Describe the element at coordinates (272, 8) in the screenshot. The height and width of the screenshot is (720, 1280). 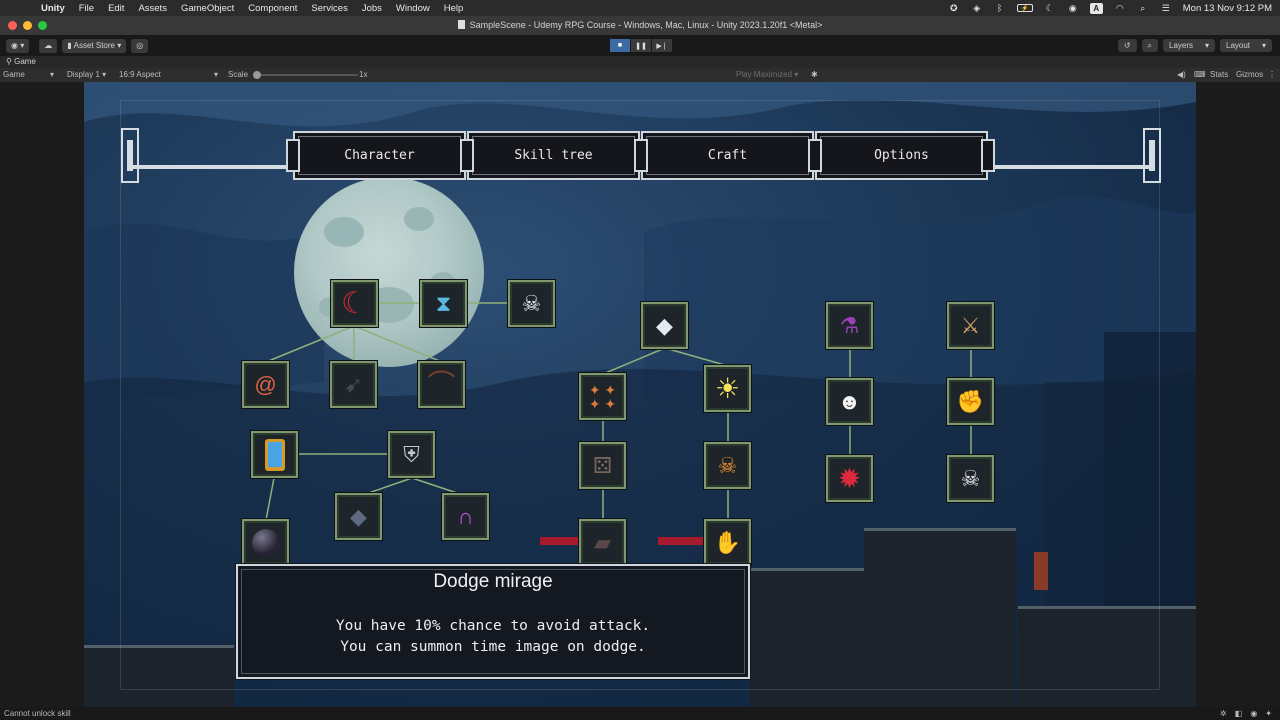
I see `menu-component: Component` at that location.